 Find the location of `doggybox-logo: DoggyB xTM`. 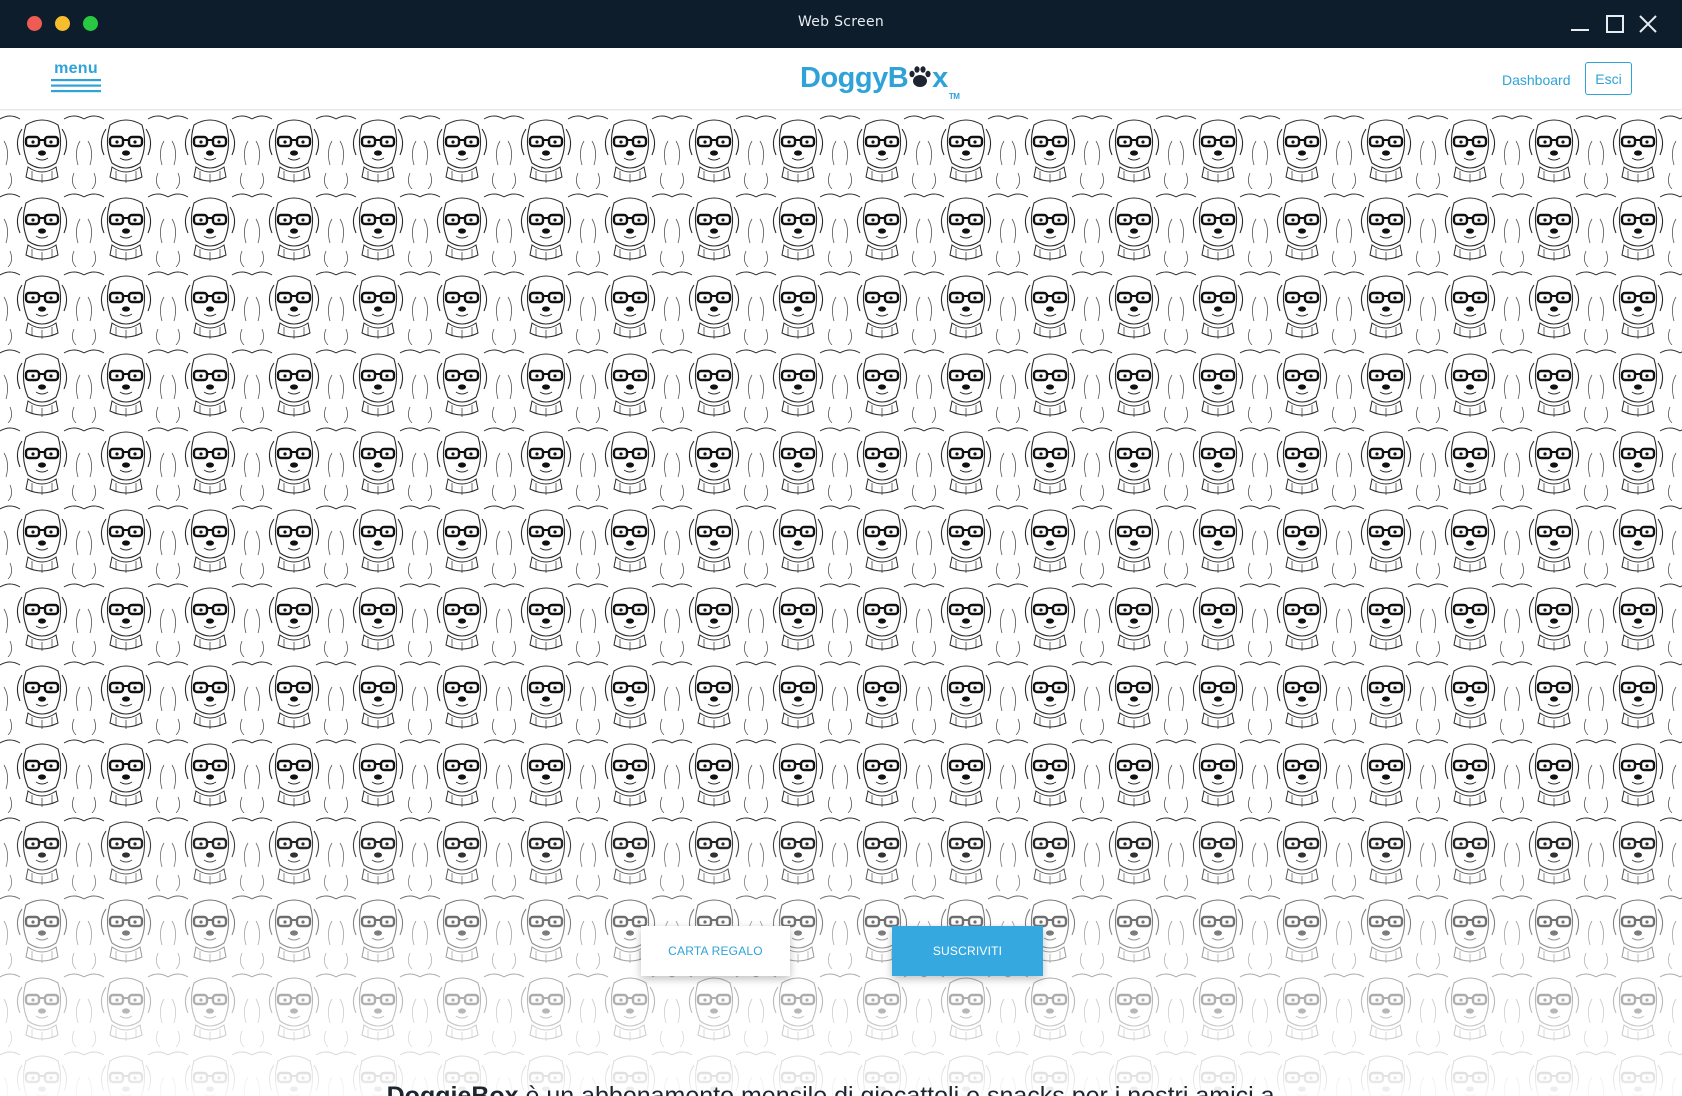

doggybox-logo: DoggyB xTM is located at coordinates (880, 79).